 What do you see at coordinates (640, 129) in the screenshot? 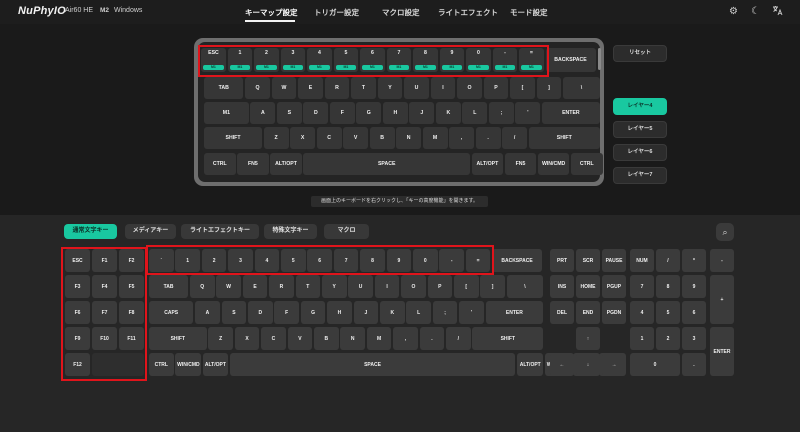
I see `layer-5-button: レイヤー5` at bounding box center [640, 129].